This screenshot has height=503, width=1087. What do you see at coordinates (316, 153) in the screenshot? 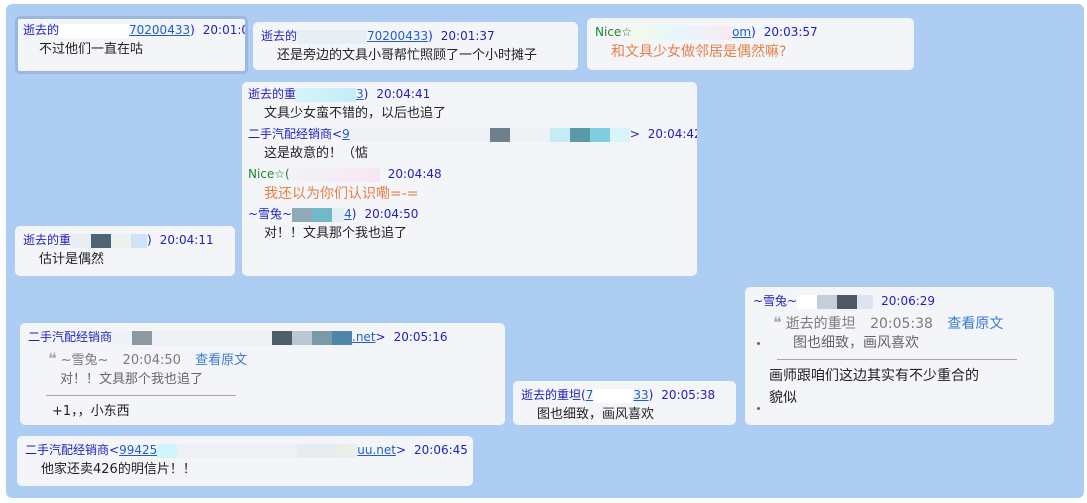
I see `message-text: 这是故意的！（惦` at bounding box center [316, 153].